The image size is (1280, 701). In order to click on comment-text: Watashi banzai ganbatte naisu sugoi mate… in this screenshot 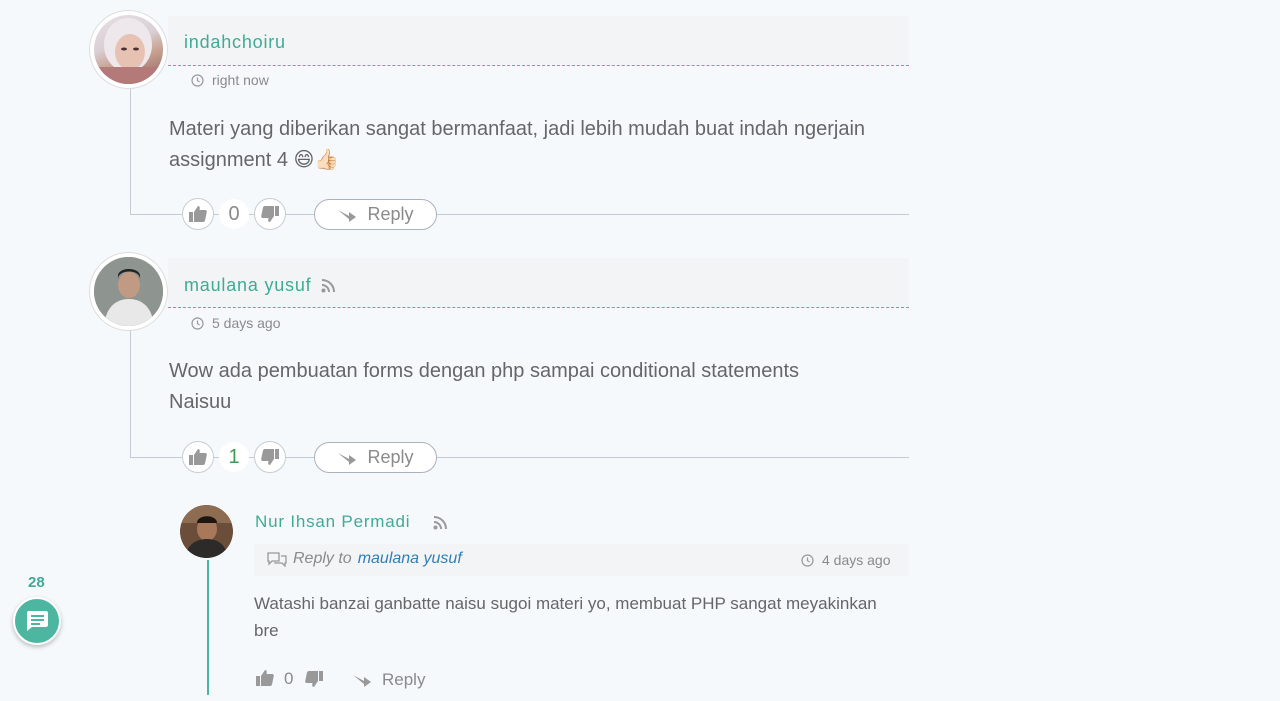, I will do `click(565, 617)`.